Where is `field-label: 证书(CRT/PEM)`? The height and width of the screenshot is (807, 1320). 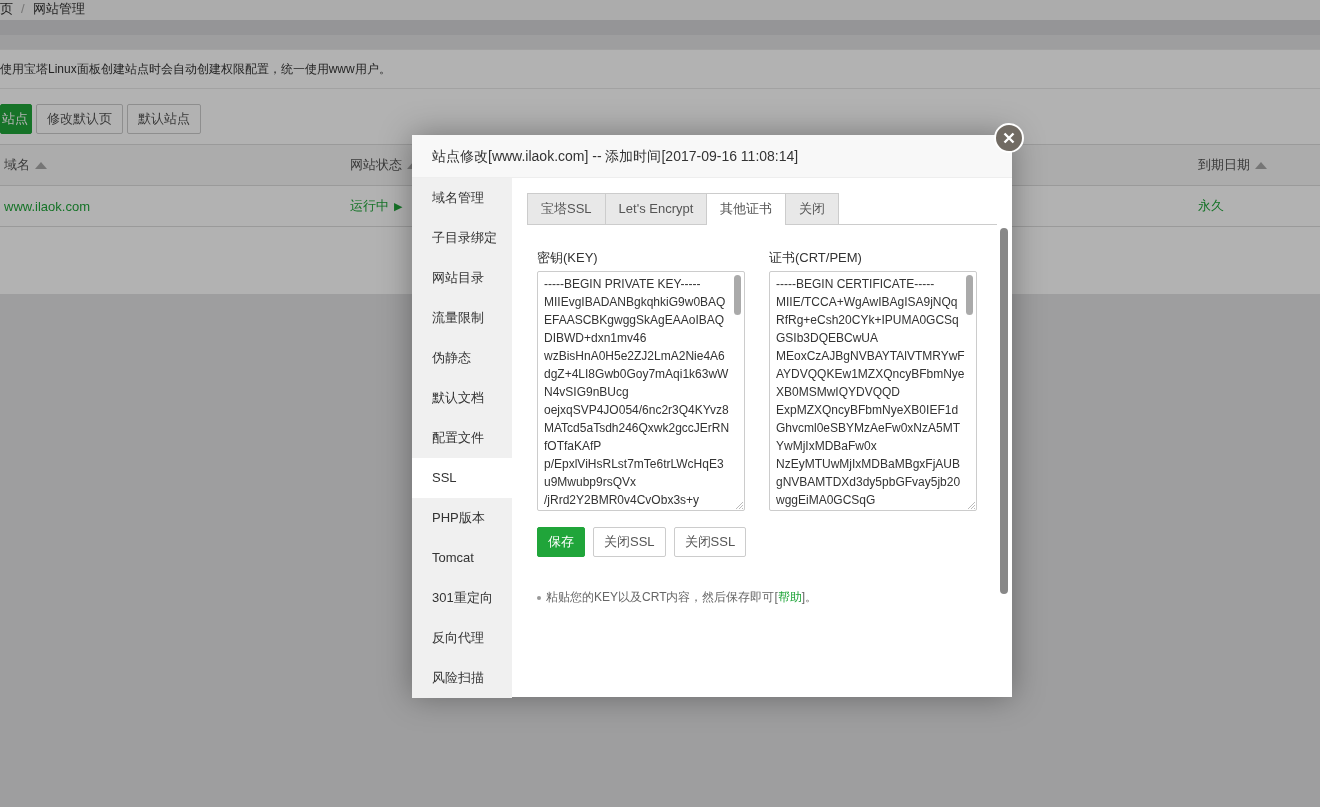
field-label: 证书(CRT/PEM) is located at coordinates (816, 258).